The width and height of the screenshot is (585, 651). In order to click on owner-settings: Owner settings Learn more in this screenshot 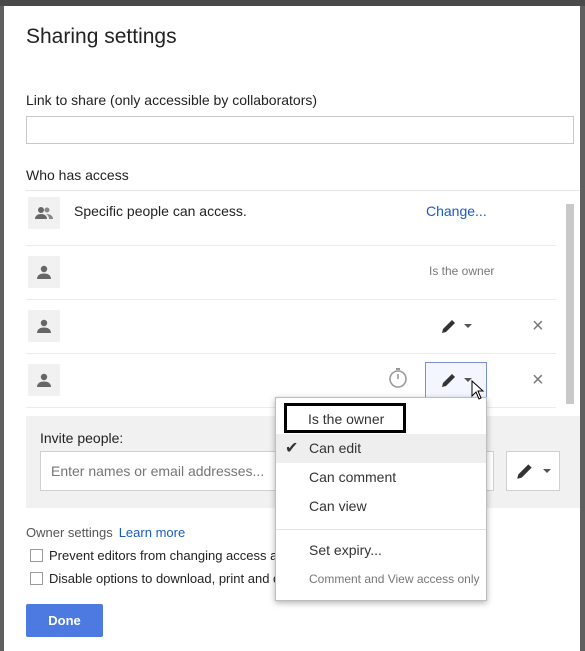, I will do `click(105, 532)`.